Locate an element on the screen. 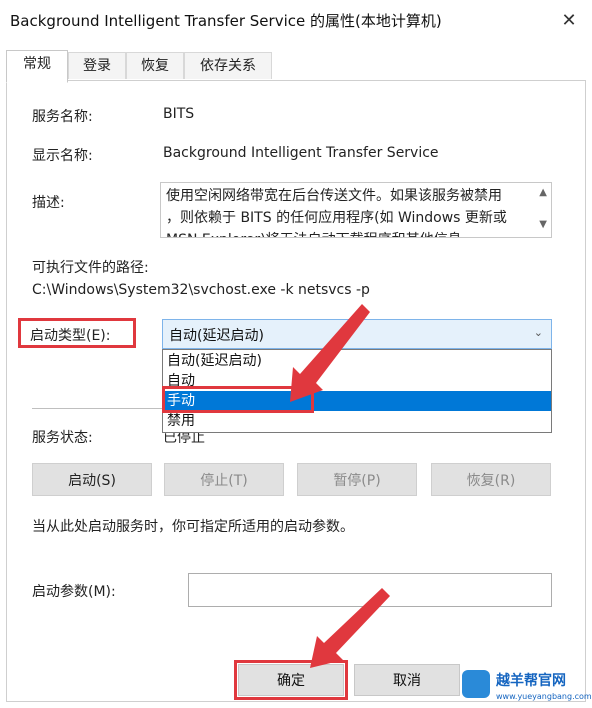 This screenshot has height=708, width=592. params-input is located at coordinates (370, 590).